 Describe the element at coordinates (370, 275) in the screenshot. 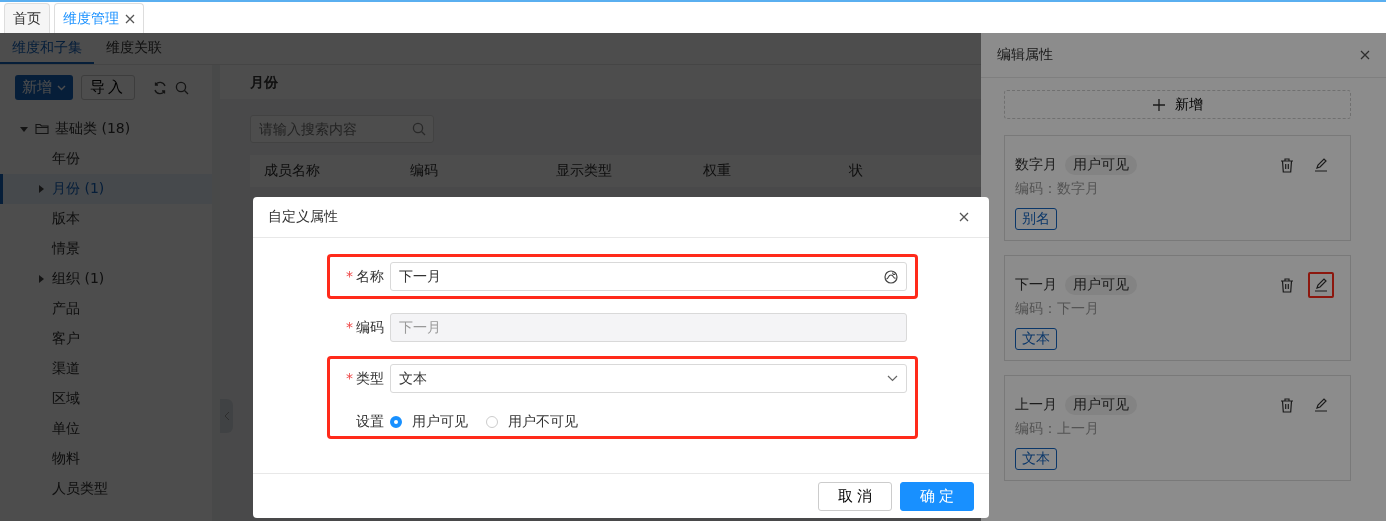

I see `field-label: 名称` at that location.